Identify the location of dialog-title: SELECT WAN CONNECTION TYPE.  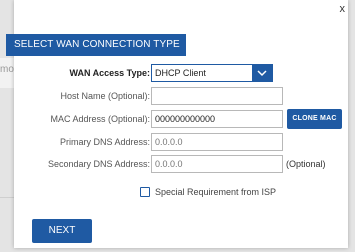
(96, 45).